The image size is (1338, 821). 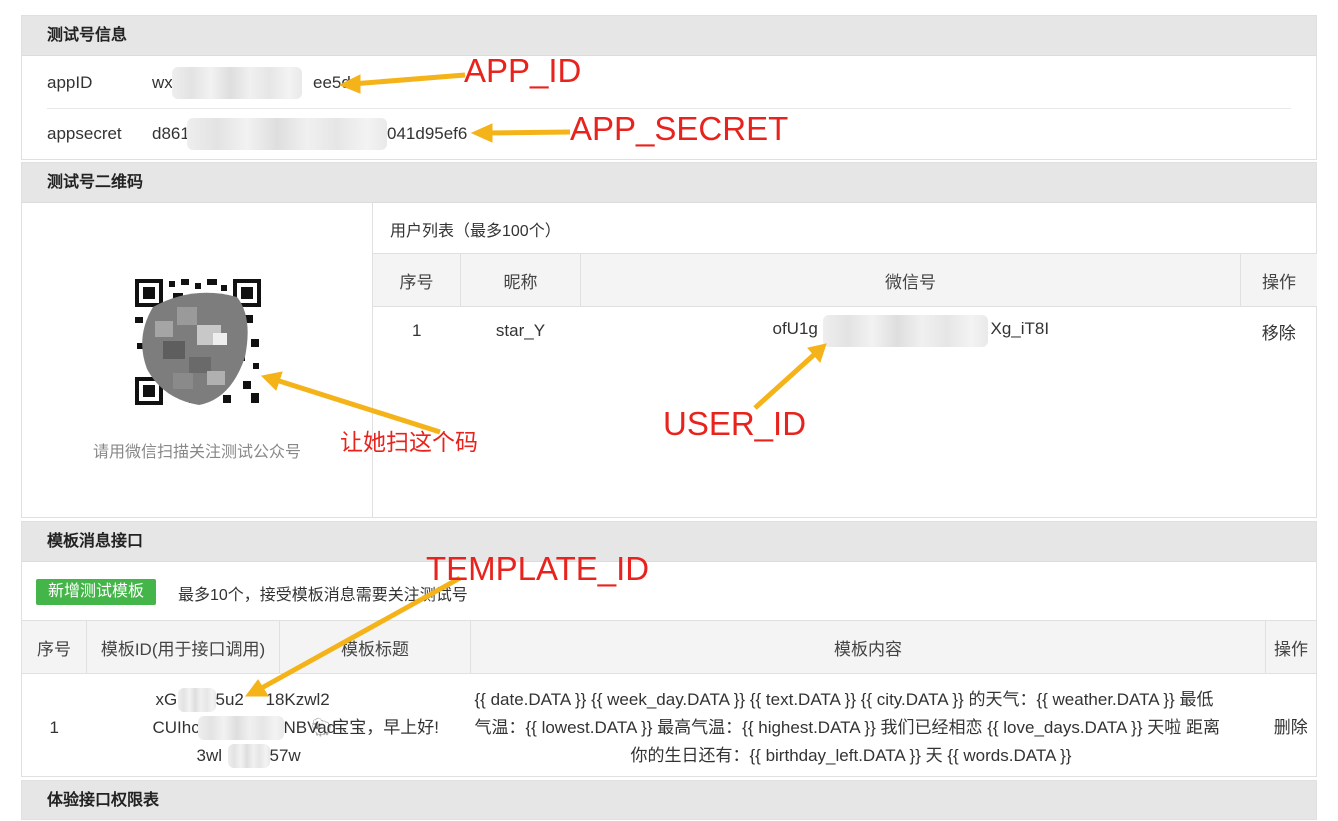 I want to click on col-template-id: 模板ID(用于接口调用), so click(x=183, y=647).